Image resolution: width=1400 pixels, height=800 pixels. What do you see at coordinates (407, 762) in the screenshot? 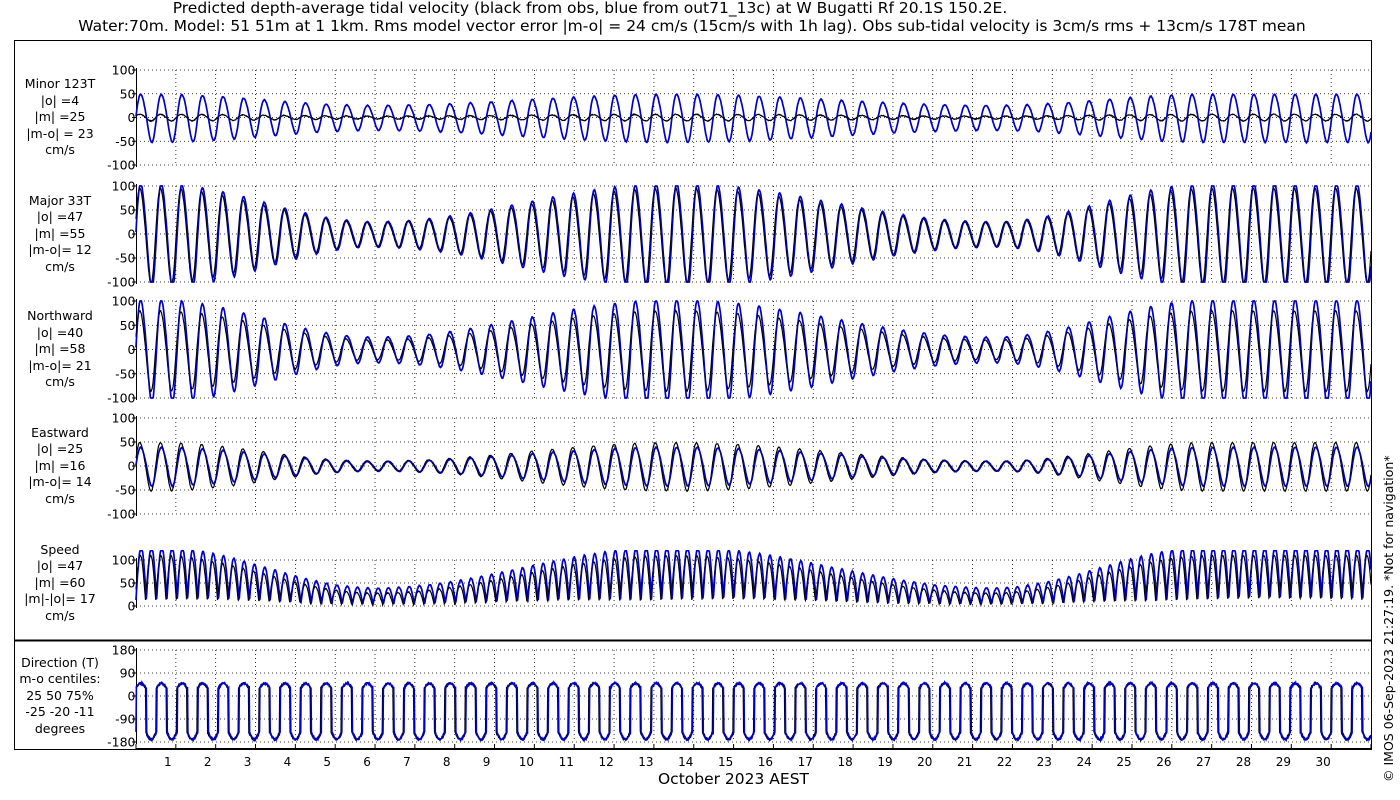
I see `x-tick-label-7: 7` at bounding box center [407, 762].